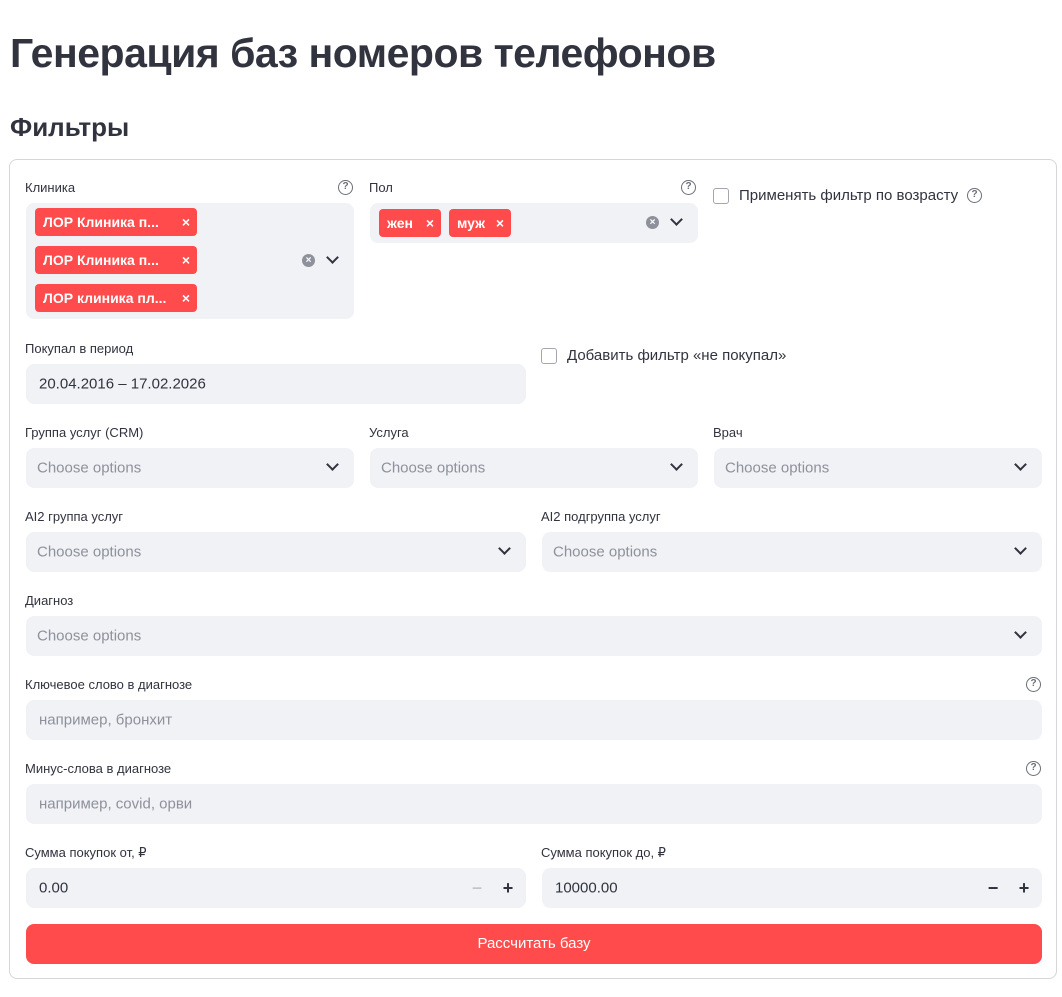 Image resolution: width=1062 pixels, height=997 pixels. Describe the element at coordinates (974, 195) in the screenshot. I see `age-filter-help-icon: ?` at that location.